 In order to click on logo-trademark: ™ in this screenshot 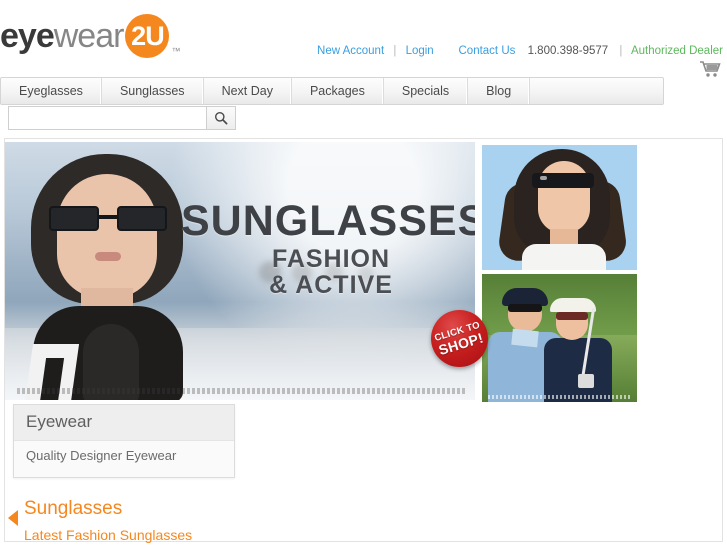, I will do `click(176, 51)`.